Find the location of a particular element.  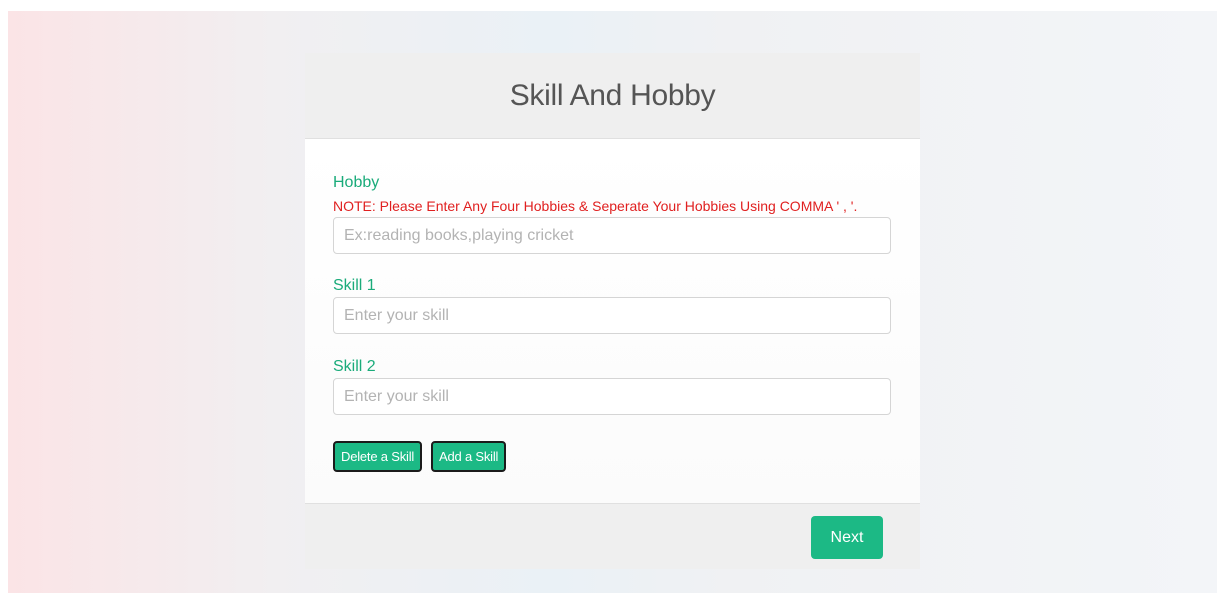

form-title: Skill And Hobby is located at coordinates (612, 95).